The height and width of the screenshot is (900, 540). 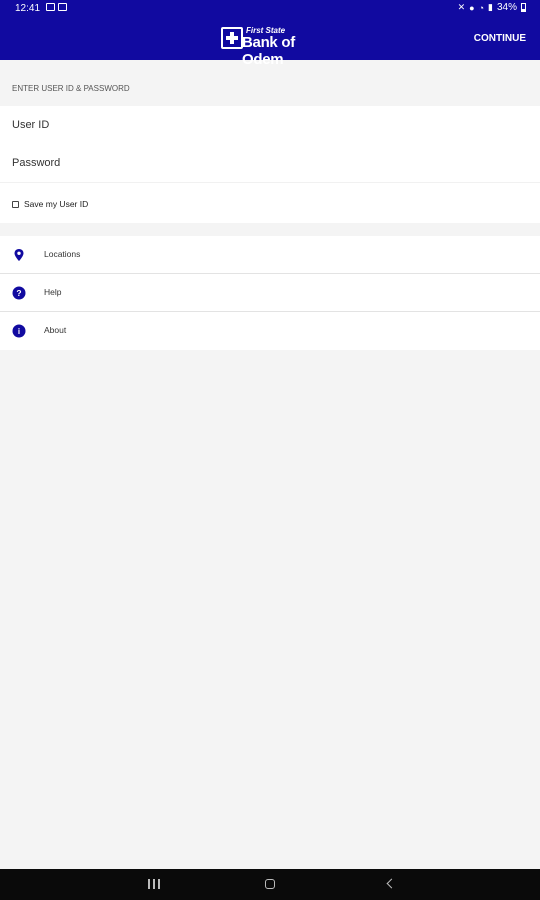 I want to click on status-right: ✕ ● ◔ ▮ 34%, so click(x=492, y=7).